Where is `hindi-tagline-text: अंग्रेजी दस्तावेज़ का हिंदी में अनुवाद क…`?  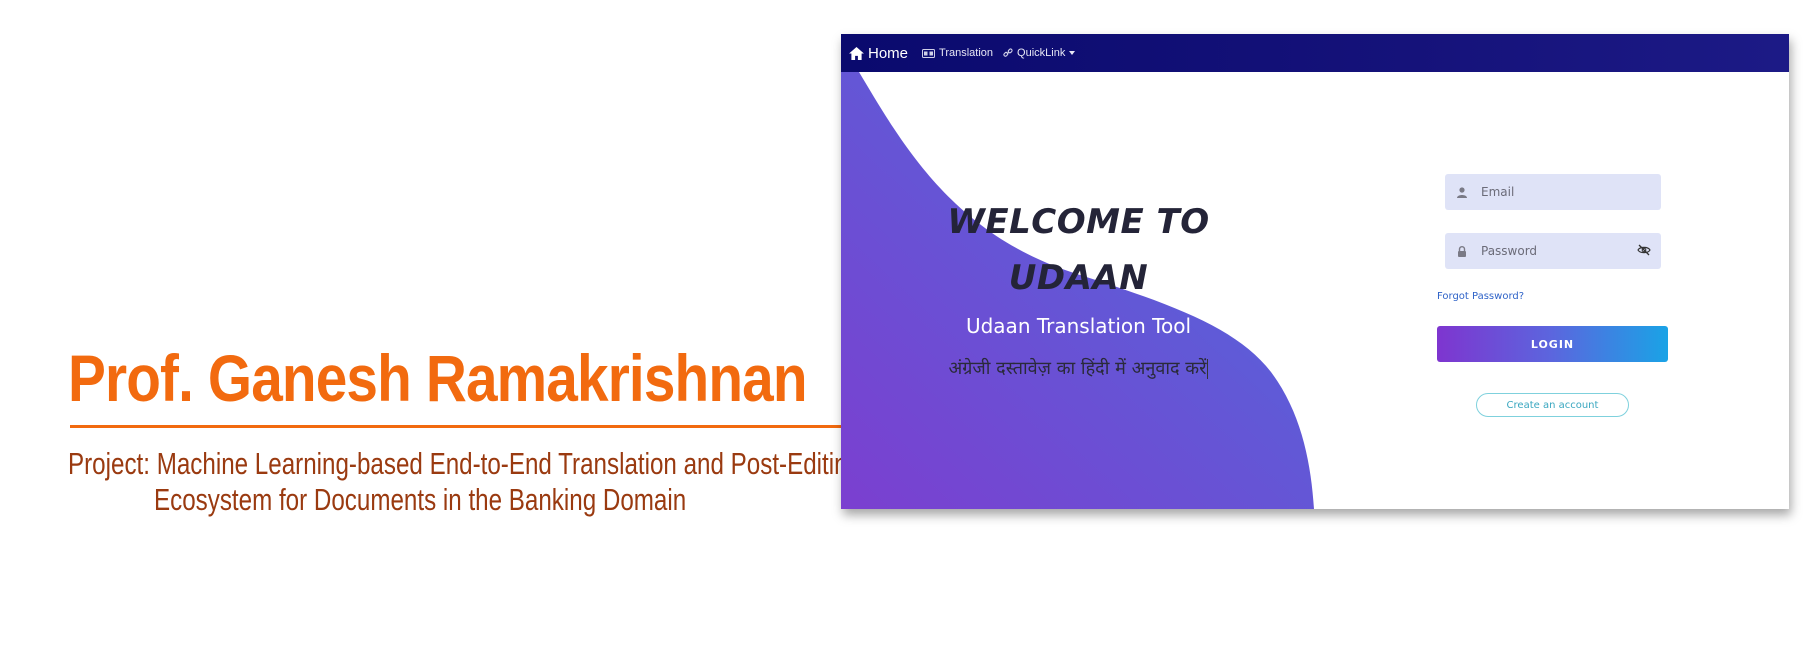
hindi-tagline-text: अंग्रेजी दस्तावेज़ का हिंदी में अनुवाद क… is located at coordinates (1077, 368).